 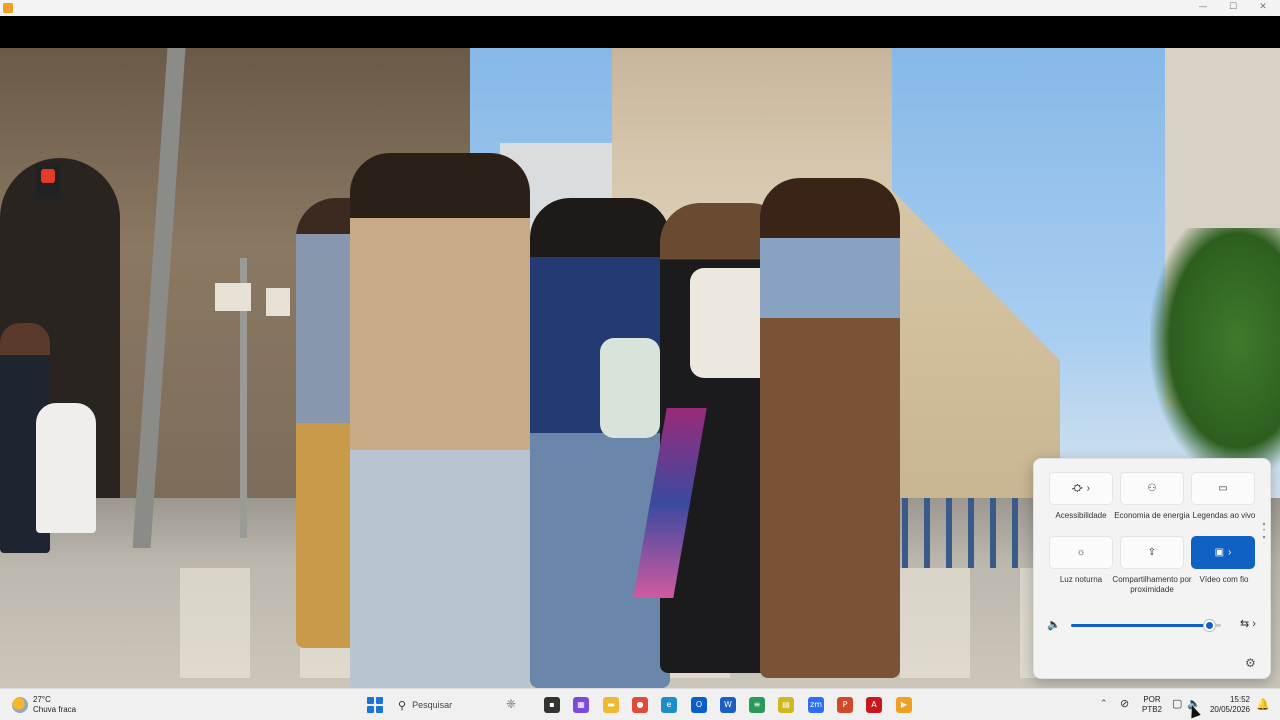 What do you see at coordinates (1077, 488) in the screenshot?
I see `accessibility-icon: ⛮` at bounding box center [1077, 488].